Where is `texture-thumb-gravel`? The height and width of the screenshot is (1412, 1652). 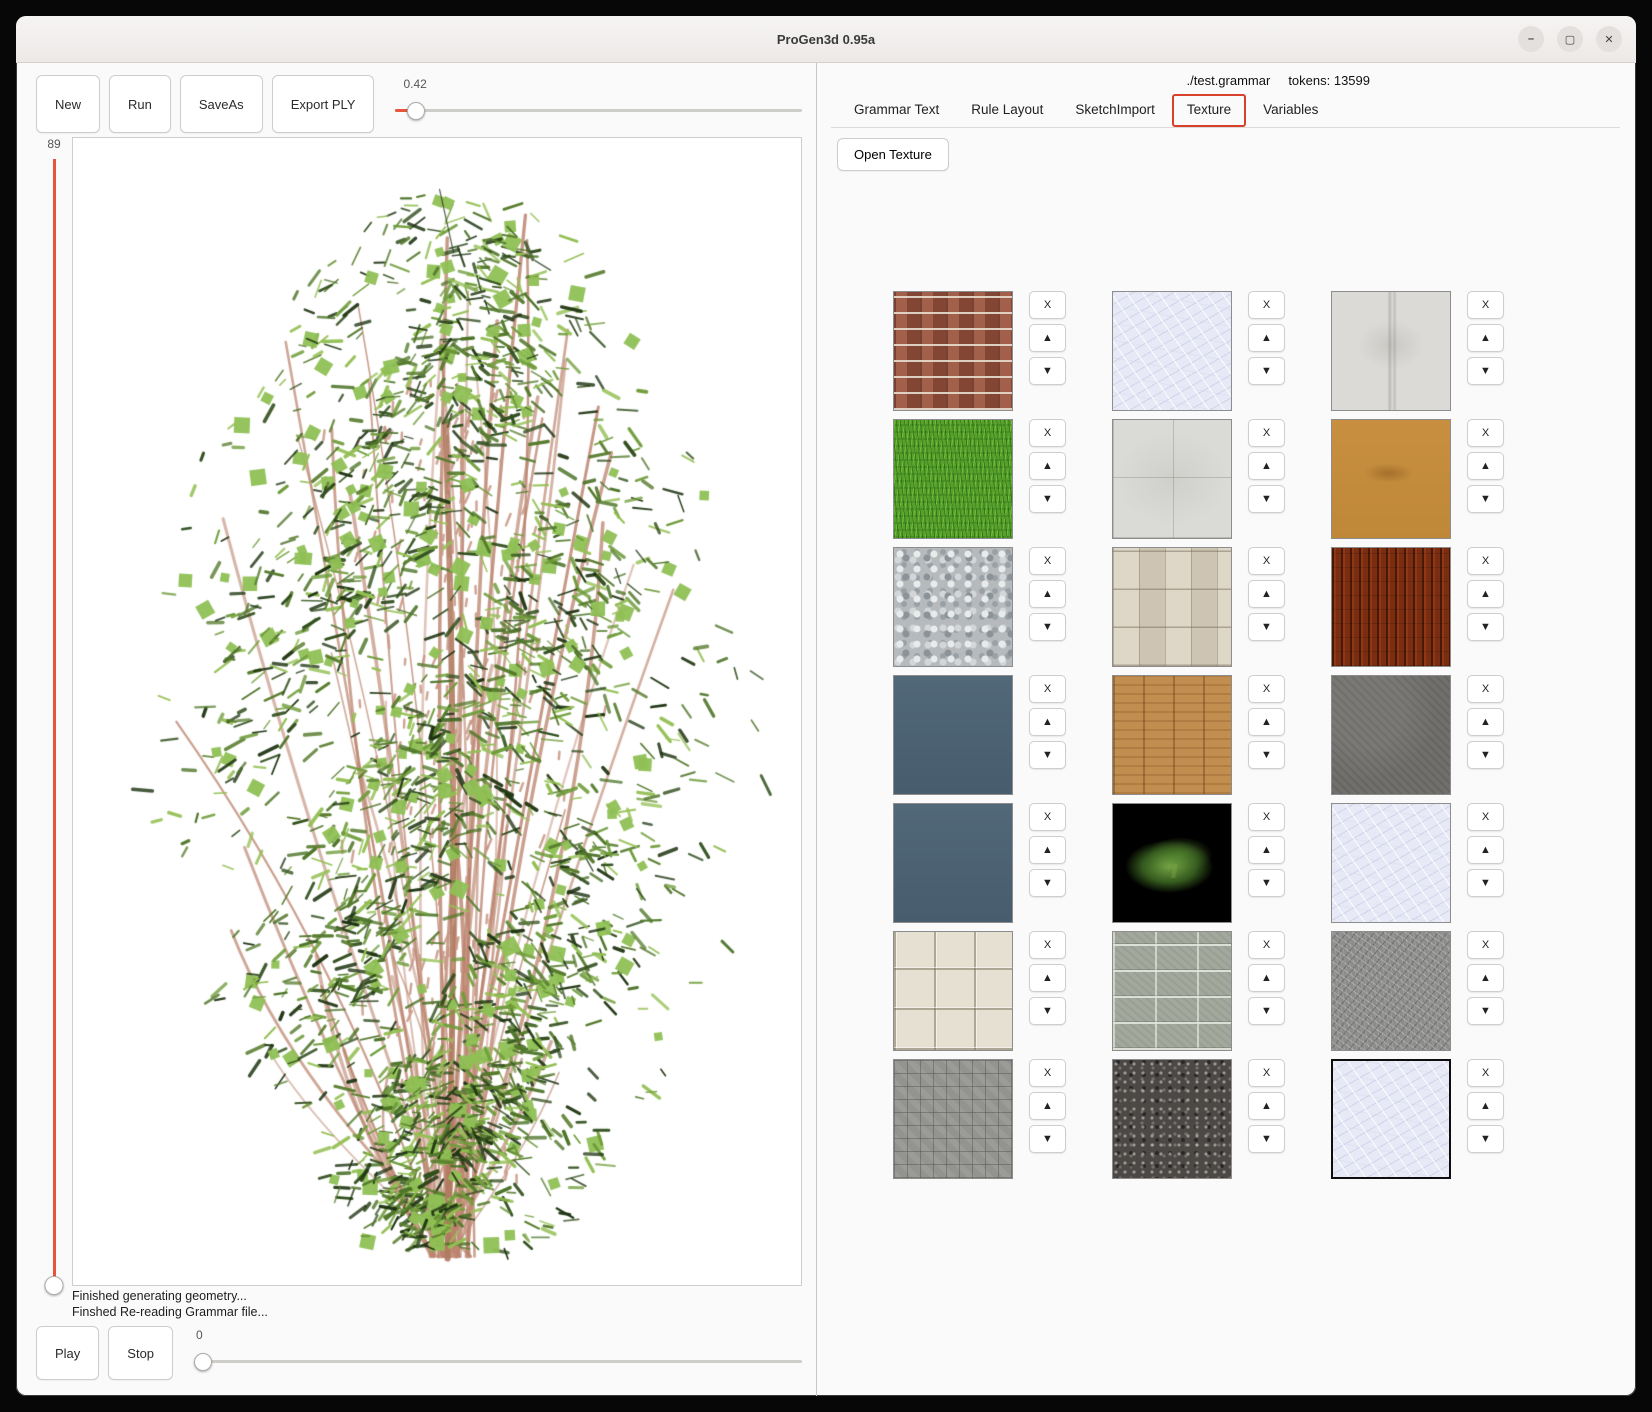
texture-thumb-gravel is located at coordinates (953, 607).